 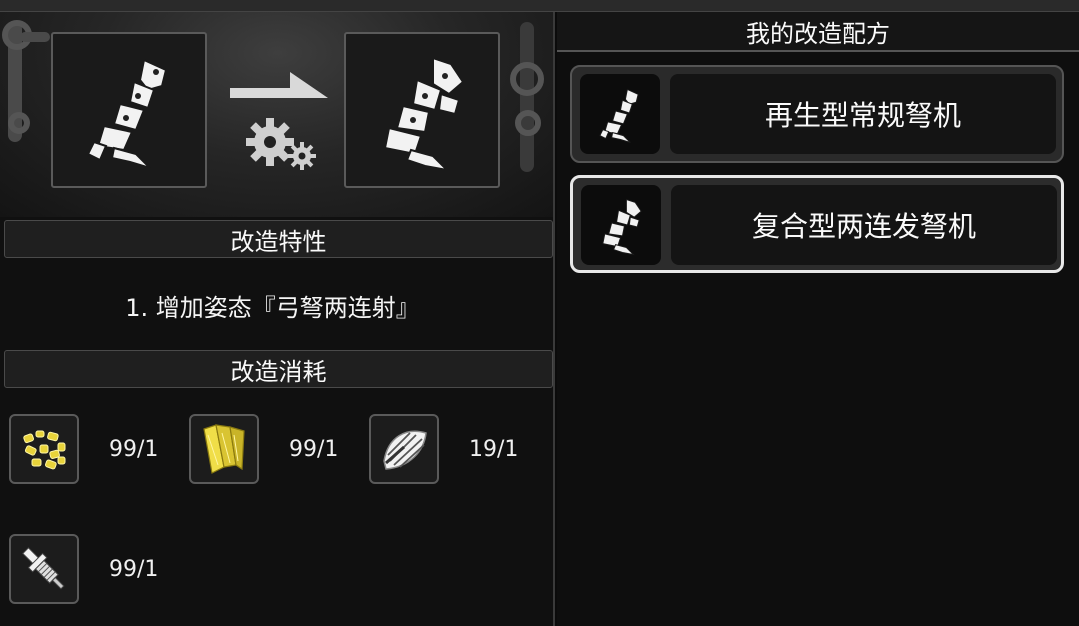 I want to click on trait-section-header: 改造特性, so click(x=278, y=239).